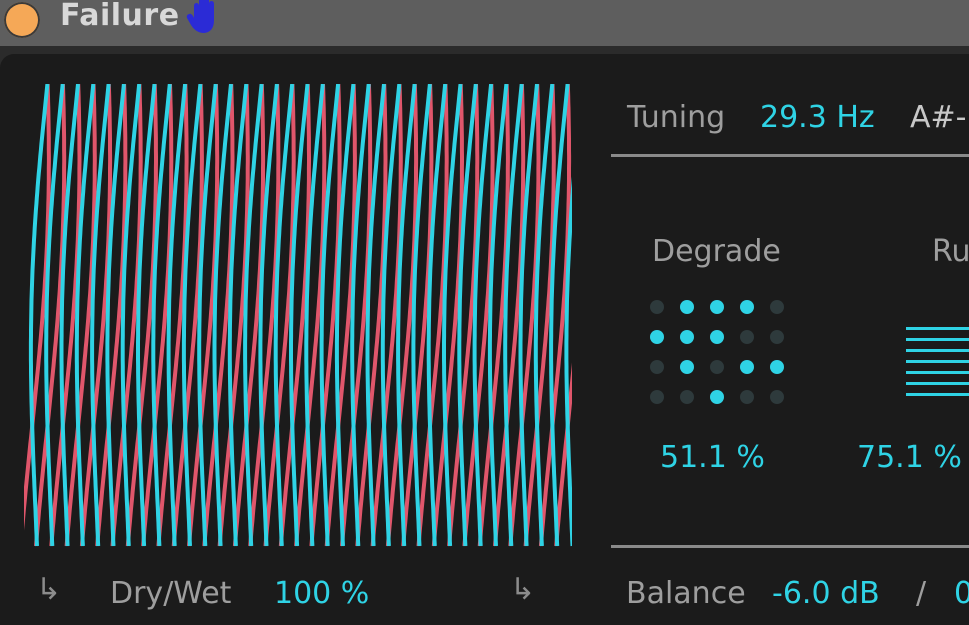  I want to click on degrade-label: Degrade, so click(716, 251).